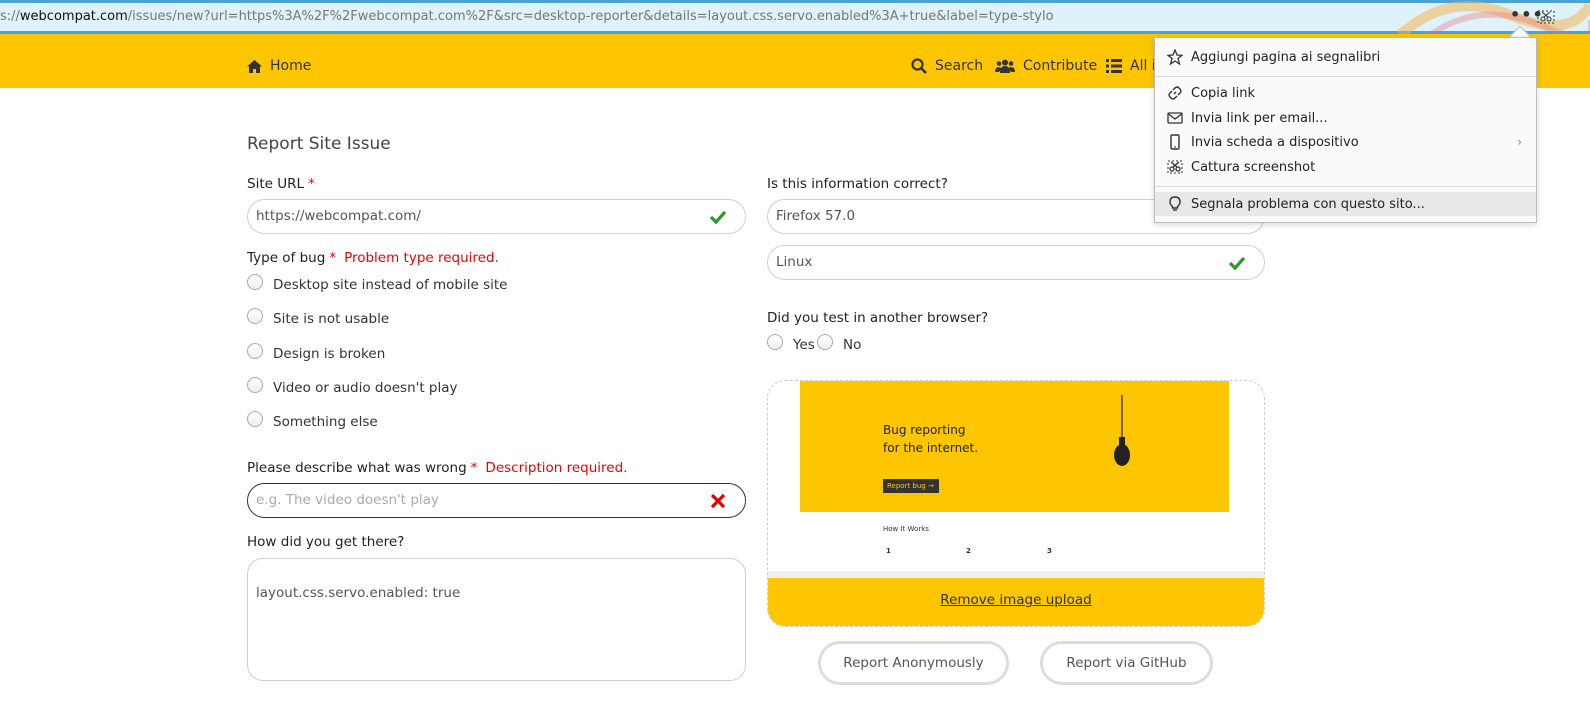 This screenshot has height=704, width=1590. What do you see at coordinates (913, 663) in the screenshot?
I see `report-anonymously-button: Report Anonymously` at bounding box center [913, 663].